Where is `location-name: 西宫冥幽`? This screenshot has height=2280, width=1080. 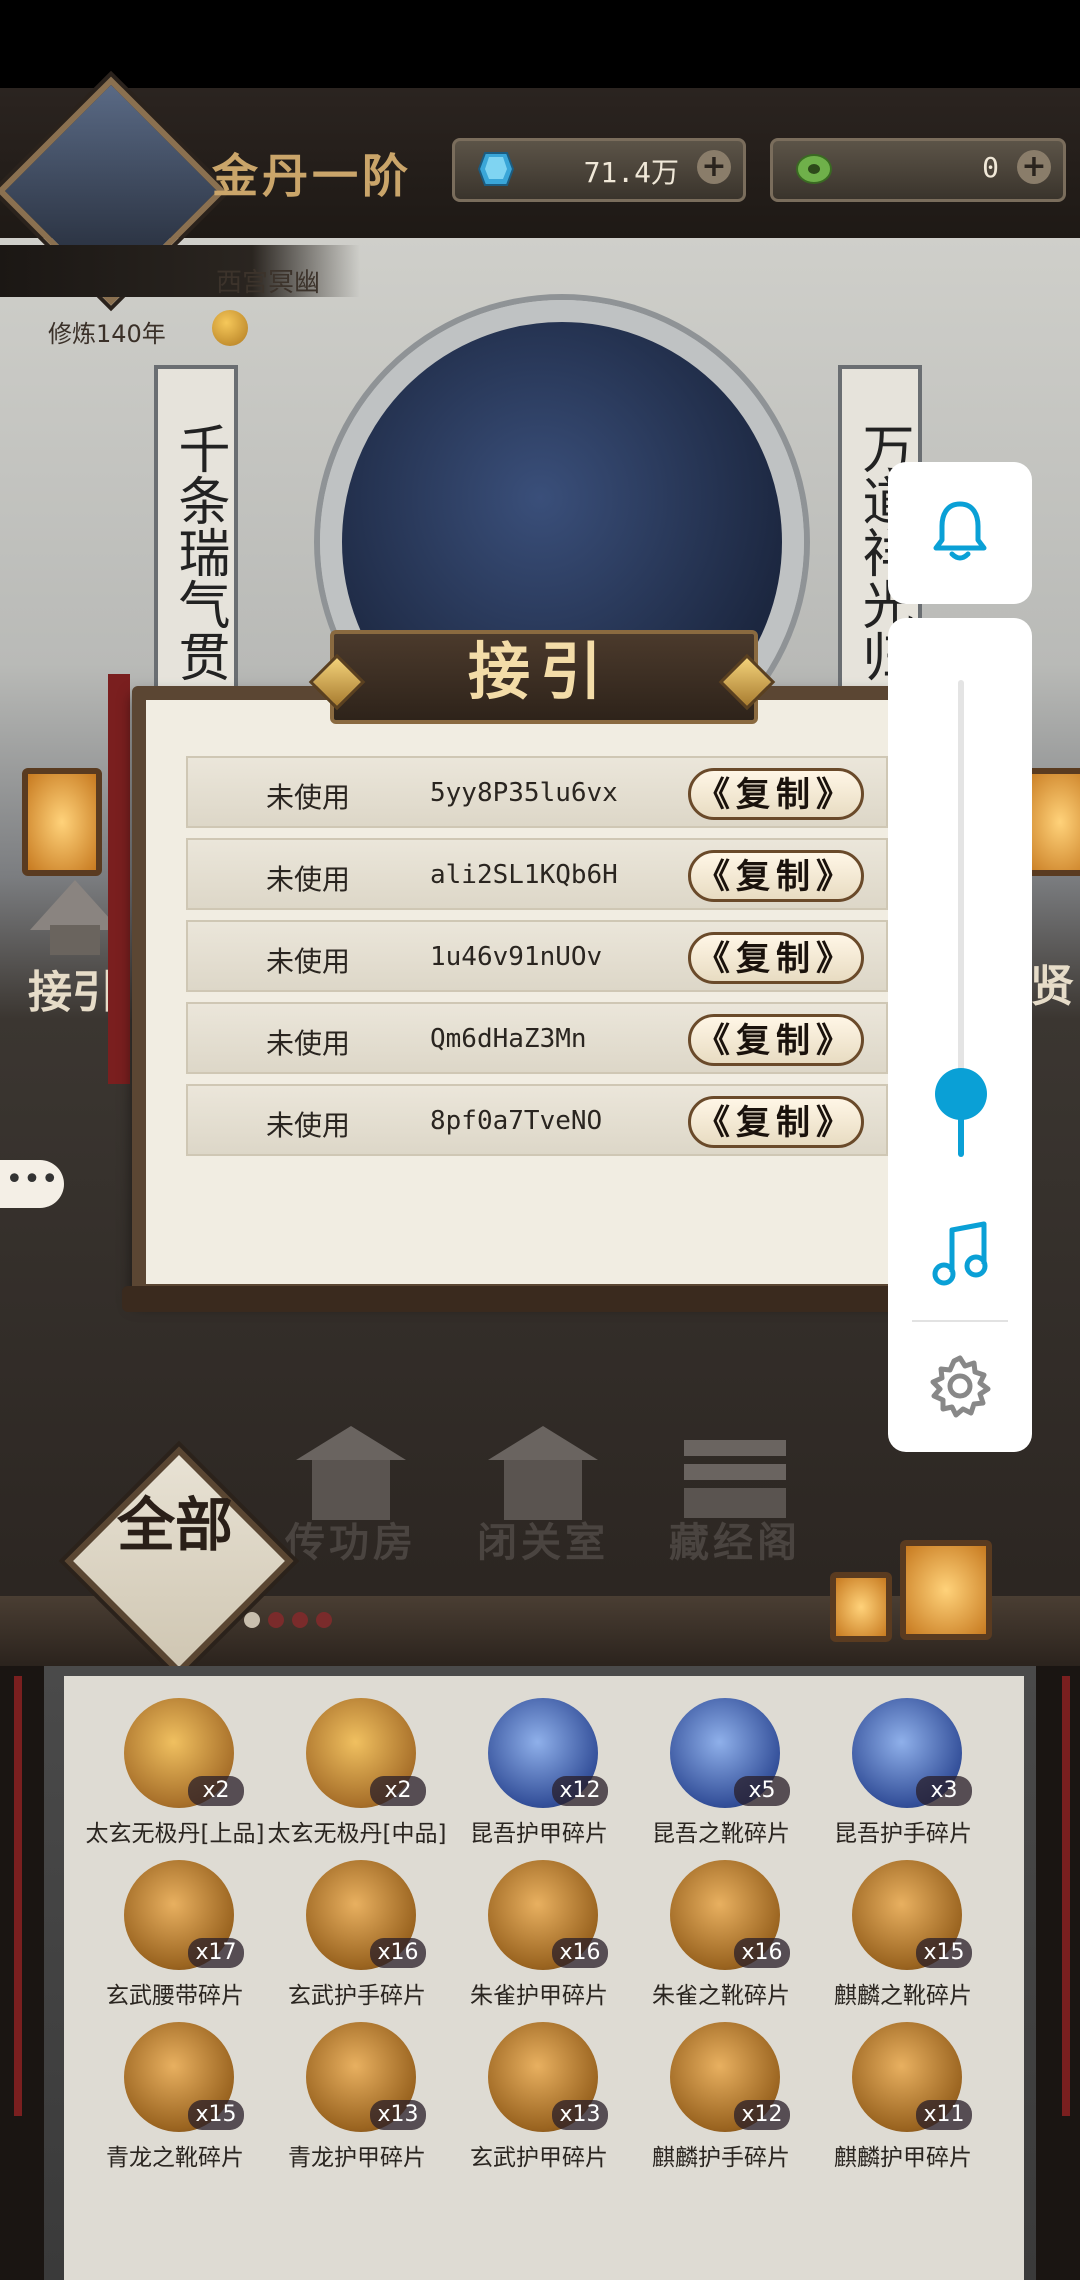 location-name: 西宫冥幽 is located at coordinates (268, 283).